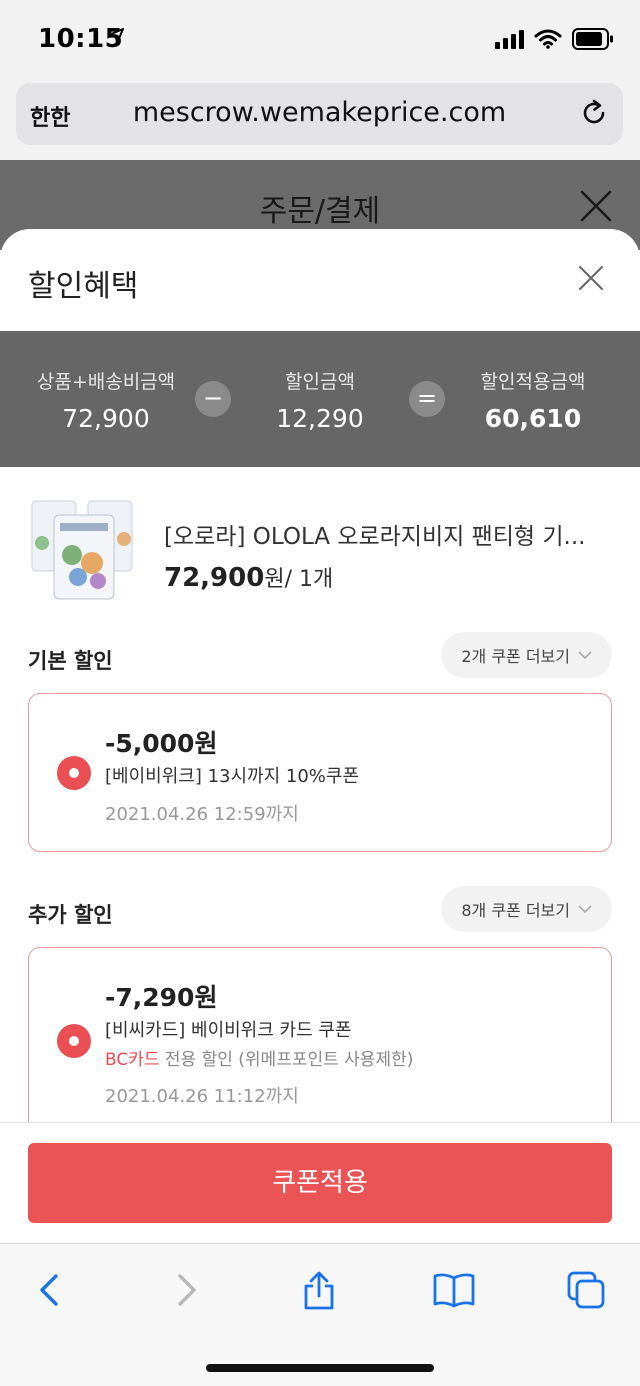  What do you see at coordinates (592, 39) in the screenshot?
I see `battery-icon` at bounding box center [592, 39].